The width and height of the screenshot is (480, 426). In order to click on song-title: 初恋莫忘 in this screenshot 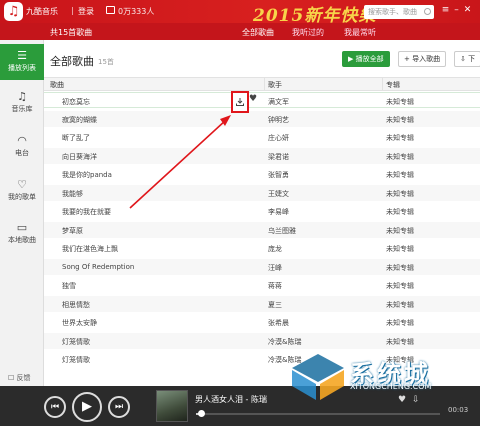, I will do `click(76, 102)`.